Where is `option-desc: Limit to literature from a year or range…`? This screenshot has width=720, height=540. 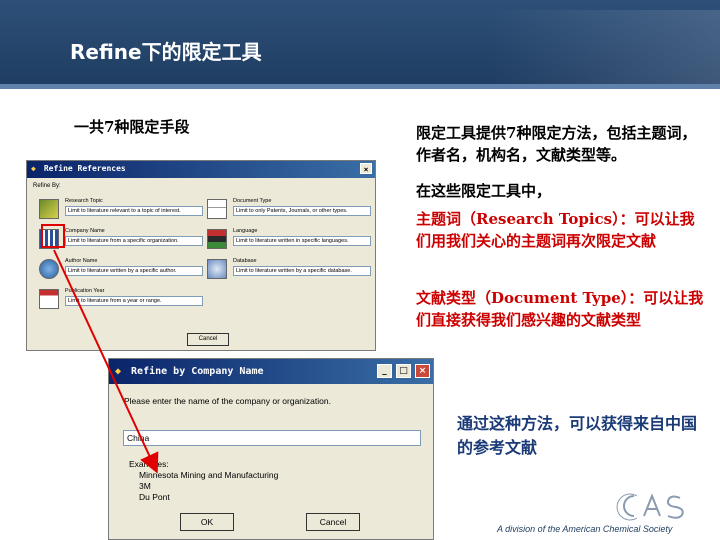 option-desc: Limit to literature from a year or range… is located at coordinates (134, 301).